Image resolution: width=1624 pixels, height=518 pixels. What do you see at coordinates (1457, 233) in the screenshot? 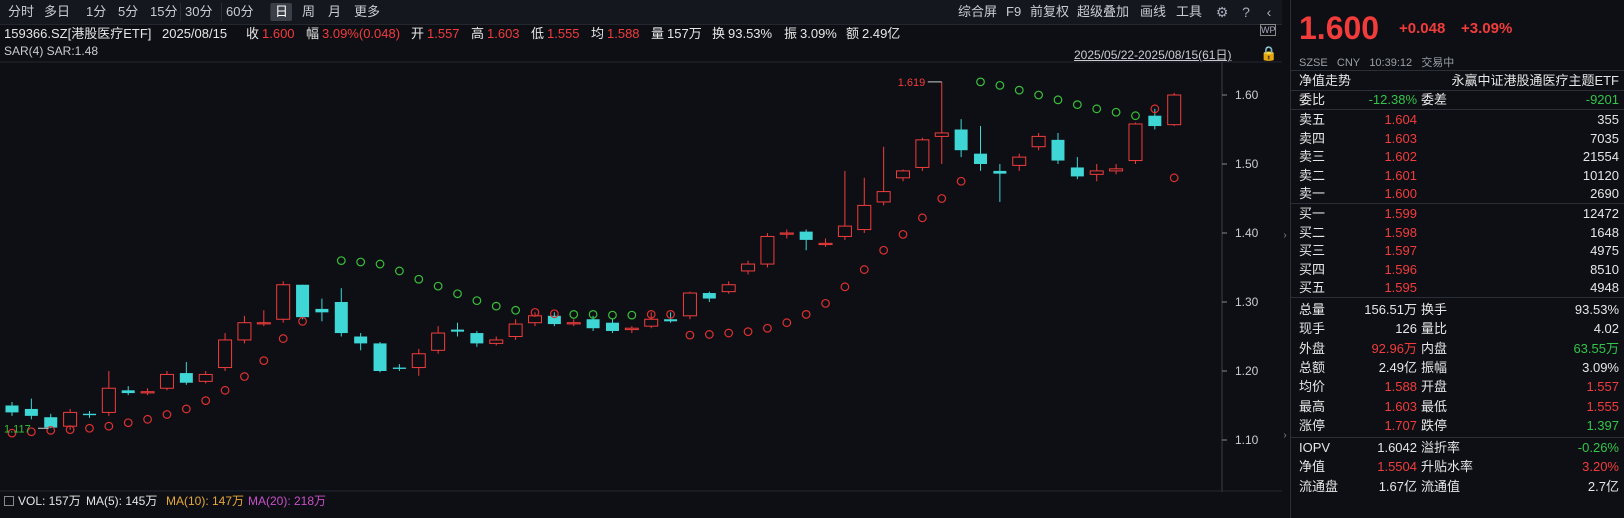
I see `bids-row: 买二 1.598 1648` at bounding box center [1457, 233].